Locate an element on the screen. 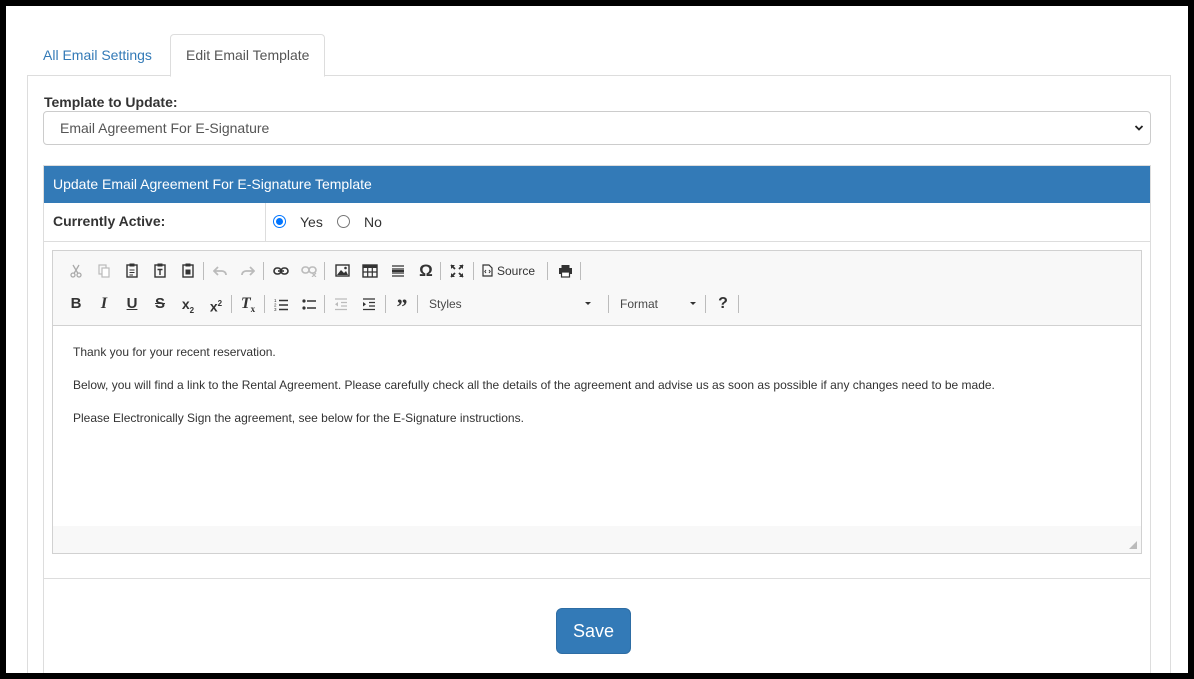 The height and width of the screenshot is (679, 1194). template-label: Template to Update: is located at coordinates (111, 102).